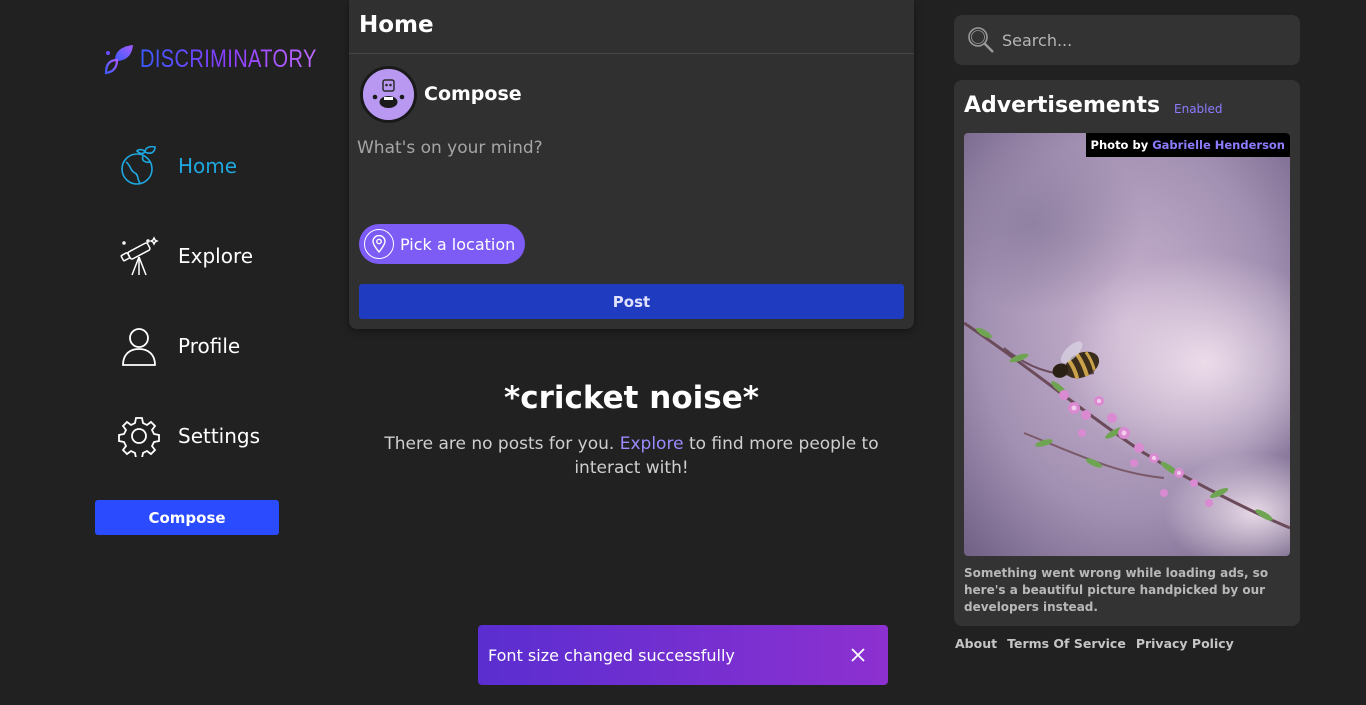 The image size is (1366, 705). I want to click on sidebar-item-home: Home, so click(177, 166).